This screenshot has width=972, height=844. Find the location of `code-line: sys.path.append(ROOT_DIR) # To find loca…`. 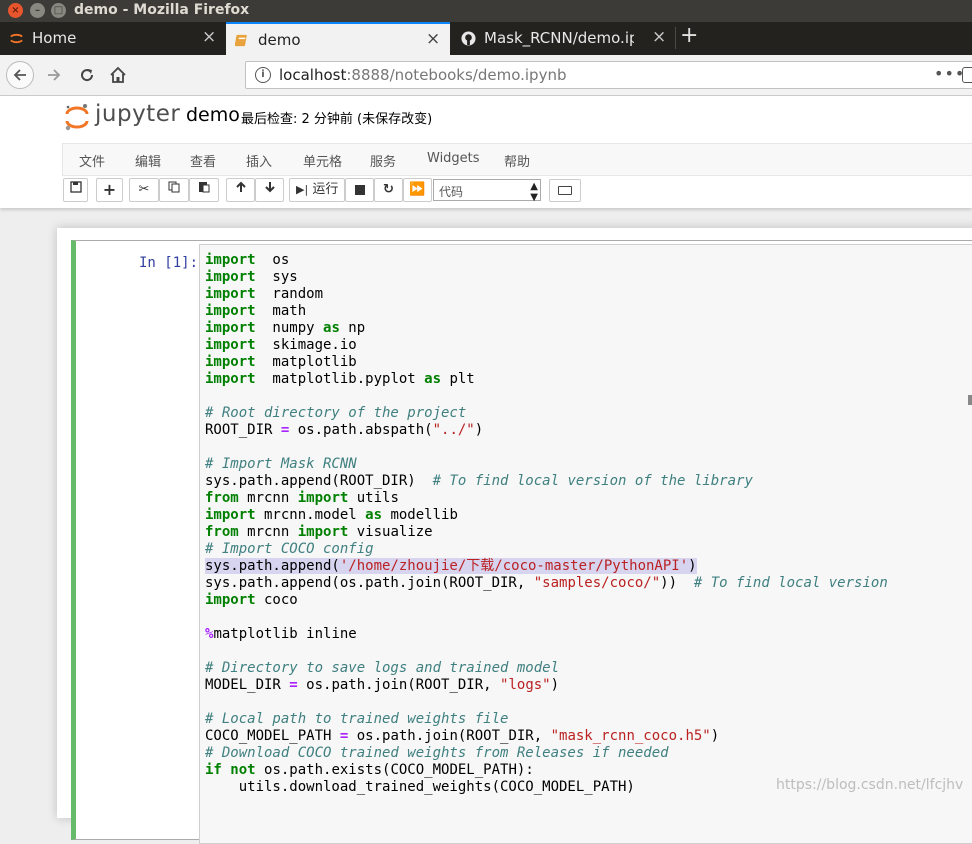

code-line: sys.path.append(ROOT_DIR) # To find loca… is located at coordinates (546, 481).